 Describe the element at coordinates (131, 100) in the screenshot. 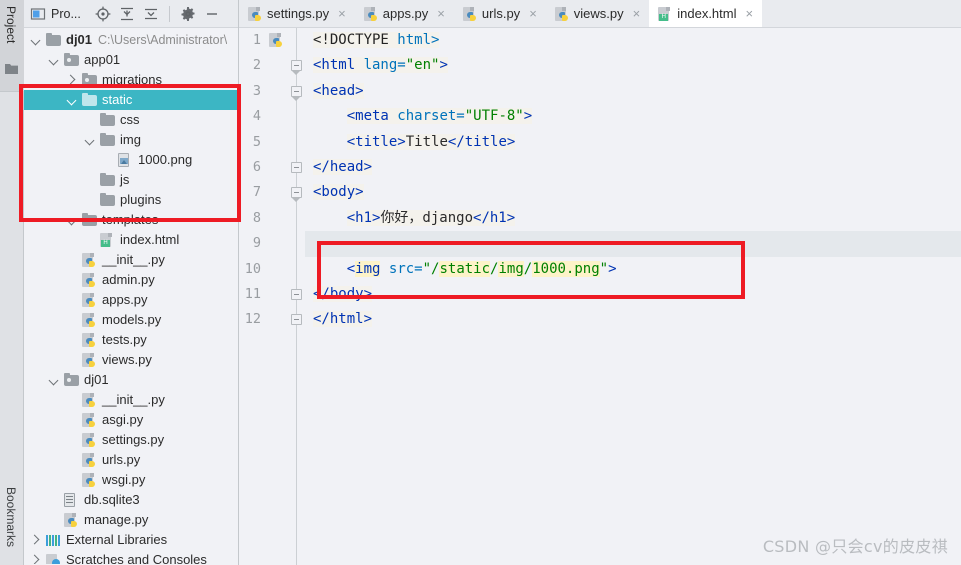

I see `tree-item-static: static` at that location.